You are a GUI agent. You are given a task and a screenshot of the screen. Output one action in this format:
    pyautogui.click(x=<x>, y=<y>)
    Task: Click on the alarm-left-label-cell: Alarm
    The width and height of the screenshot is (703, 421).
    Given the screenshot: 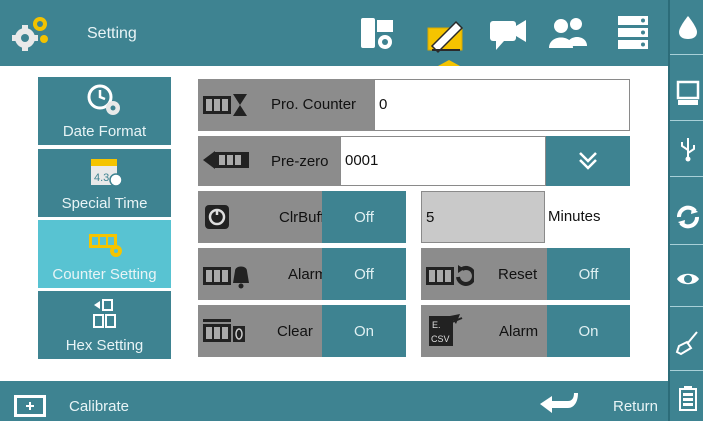 What is the action you would take?
    pyautogui.click(x=262, y=274)
    